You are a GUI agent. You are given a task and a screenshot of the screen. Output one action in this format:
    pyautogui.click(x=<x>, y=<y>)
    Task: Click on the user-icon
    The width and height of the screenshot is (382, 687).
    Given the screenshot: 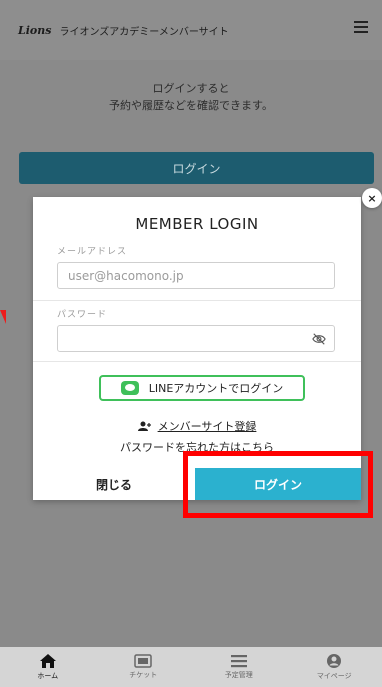 What is the action you would take?
    pyautogui.click(x=334, y=661)
    